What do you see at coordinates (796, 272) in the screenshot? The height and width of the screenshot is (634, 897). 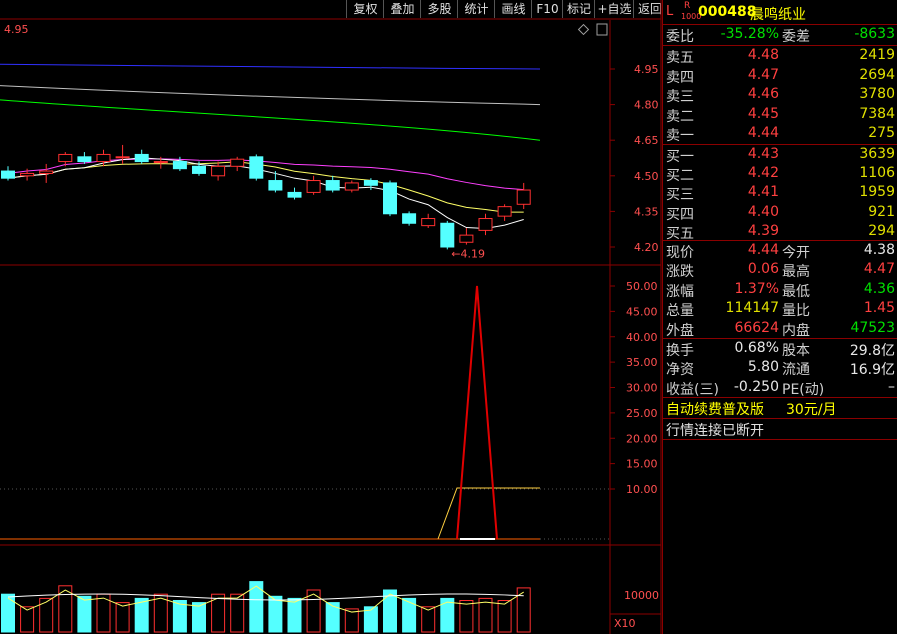 I see `stat-row-label2: 最高` at bounding box center [796, 272].